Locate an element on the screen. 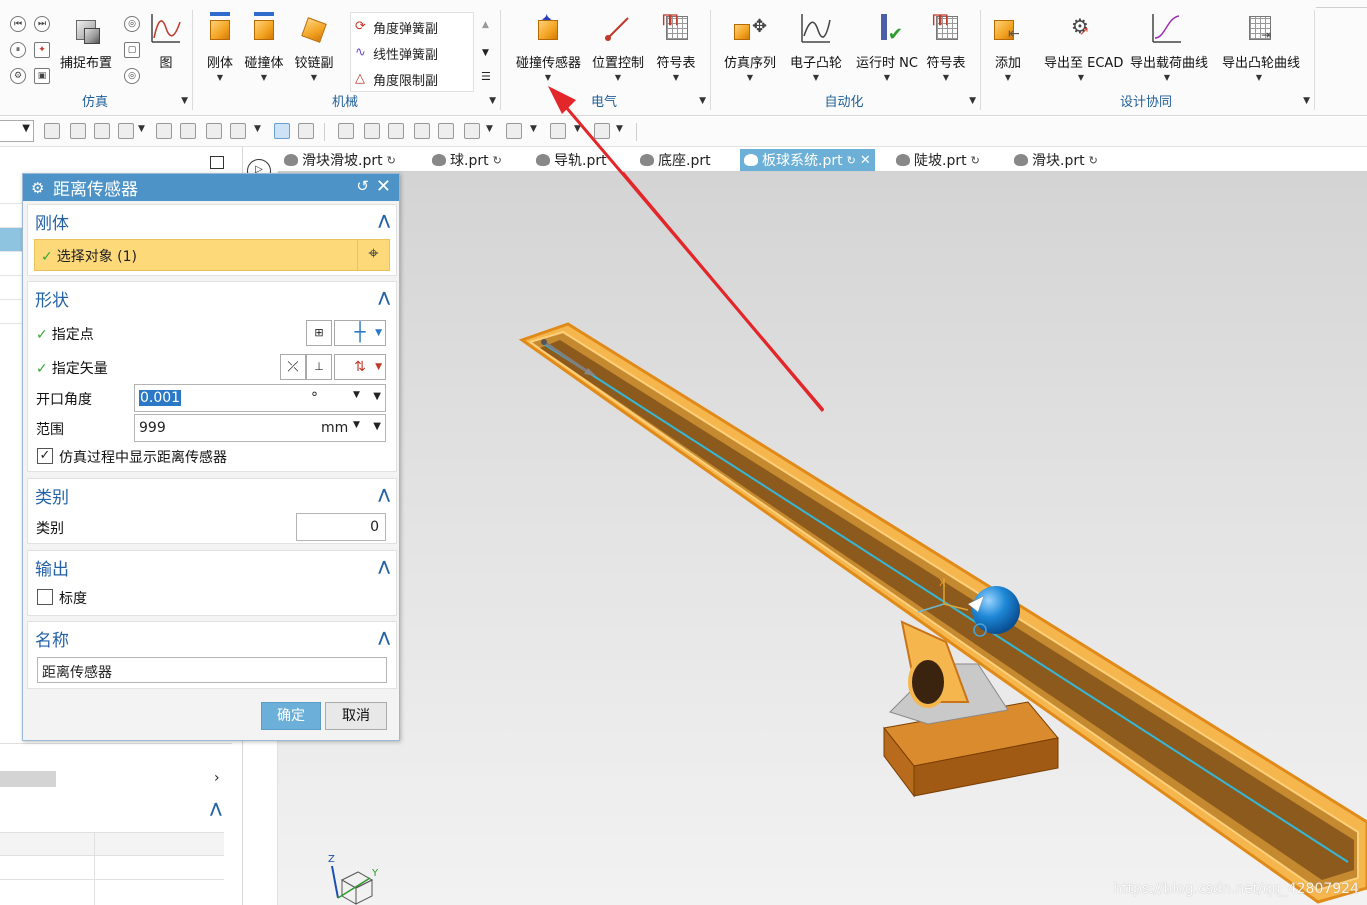 The width and height of the screenshot is (1367, 905). symbol-table-dropdown-icon: ▼ is located at coordinates (946, 77).